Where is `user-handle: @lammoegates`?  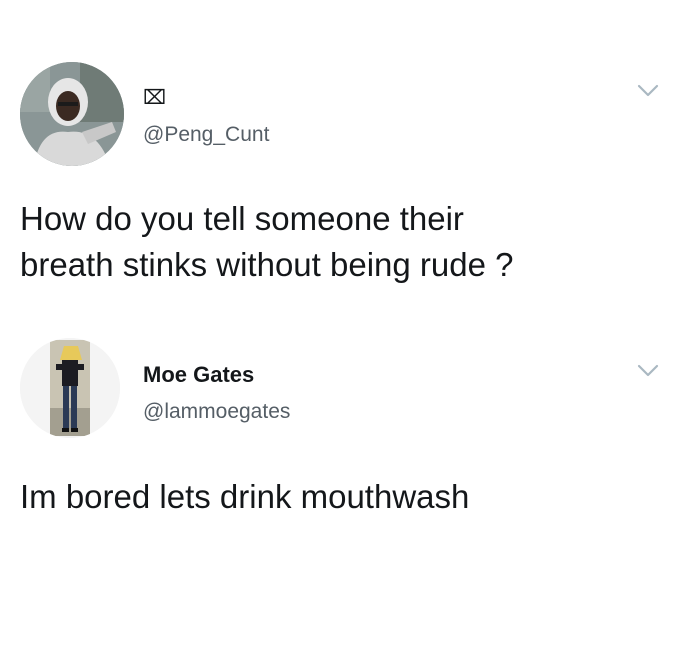 user-handle: @lammoegates is located at coordinates (216, 412).